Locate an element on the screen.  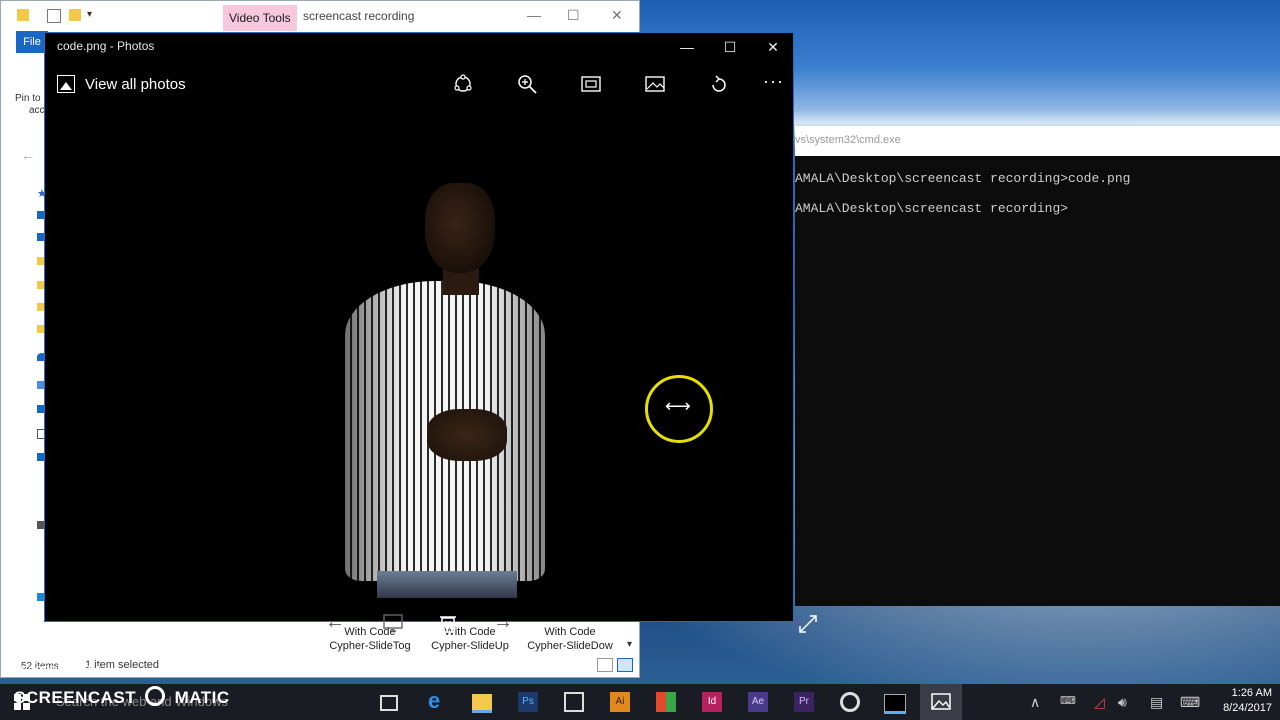
pin-label-line1: Pin to is located at coordinates (28, 98).